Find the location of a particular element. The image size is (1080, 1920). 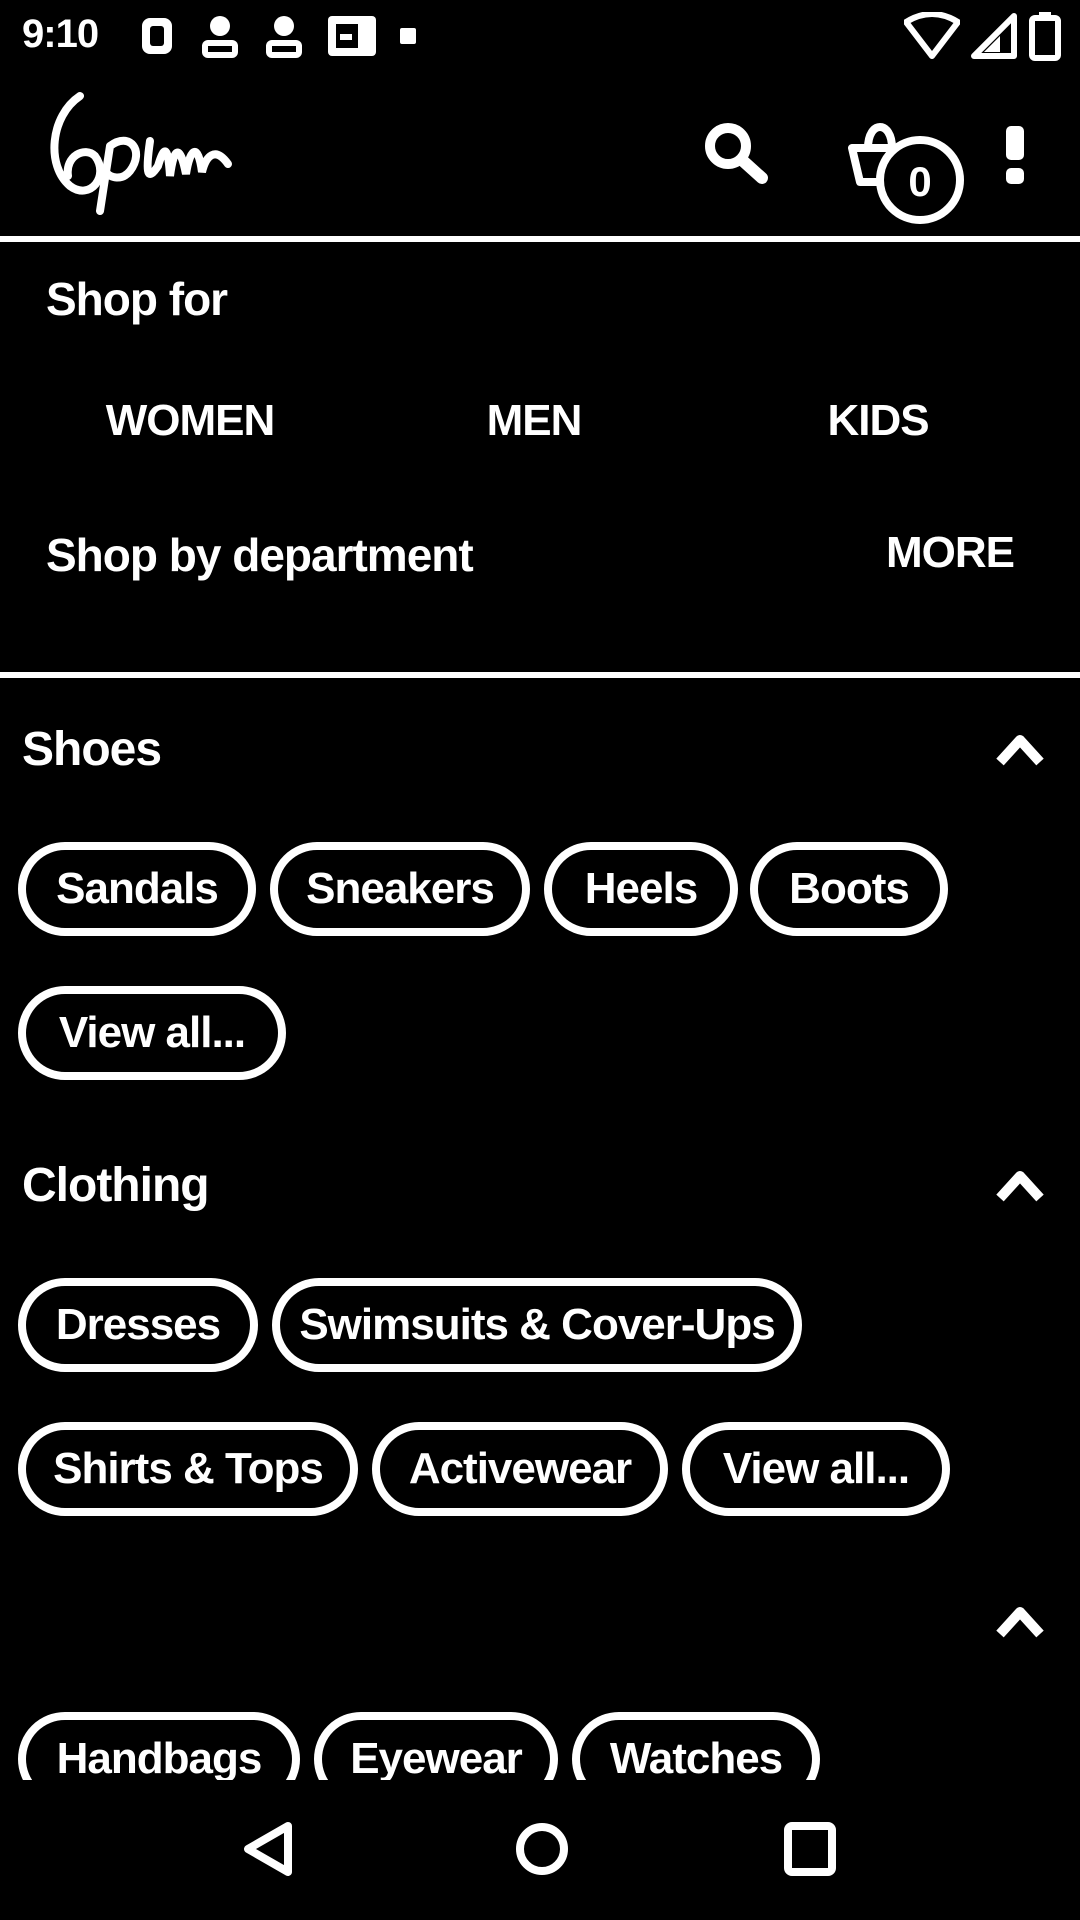

status-icons-left is located at coordinates (277, 36).